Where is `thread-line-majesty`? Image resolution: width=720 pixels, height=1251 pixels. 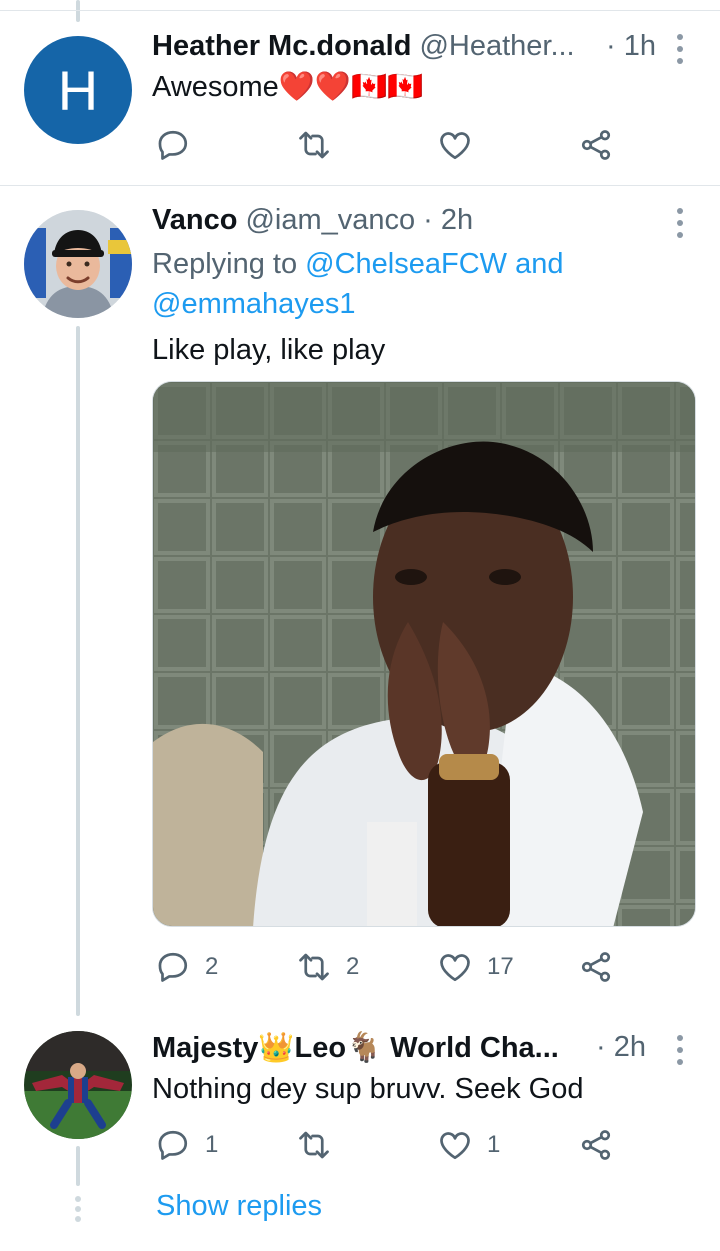
thread-line-majesty is located at coordinates (78, 1166).